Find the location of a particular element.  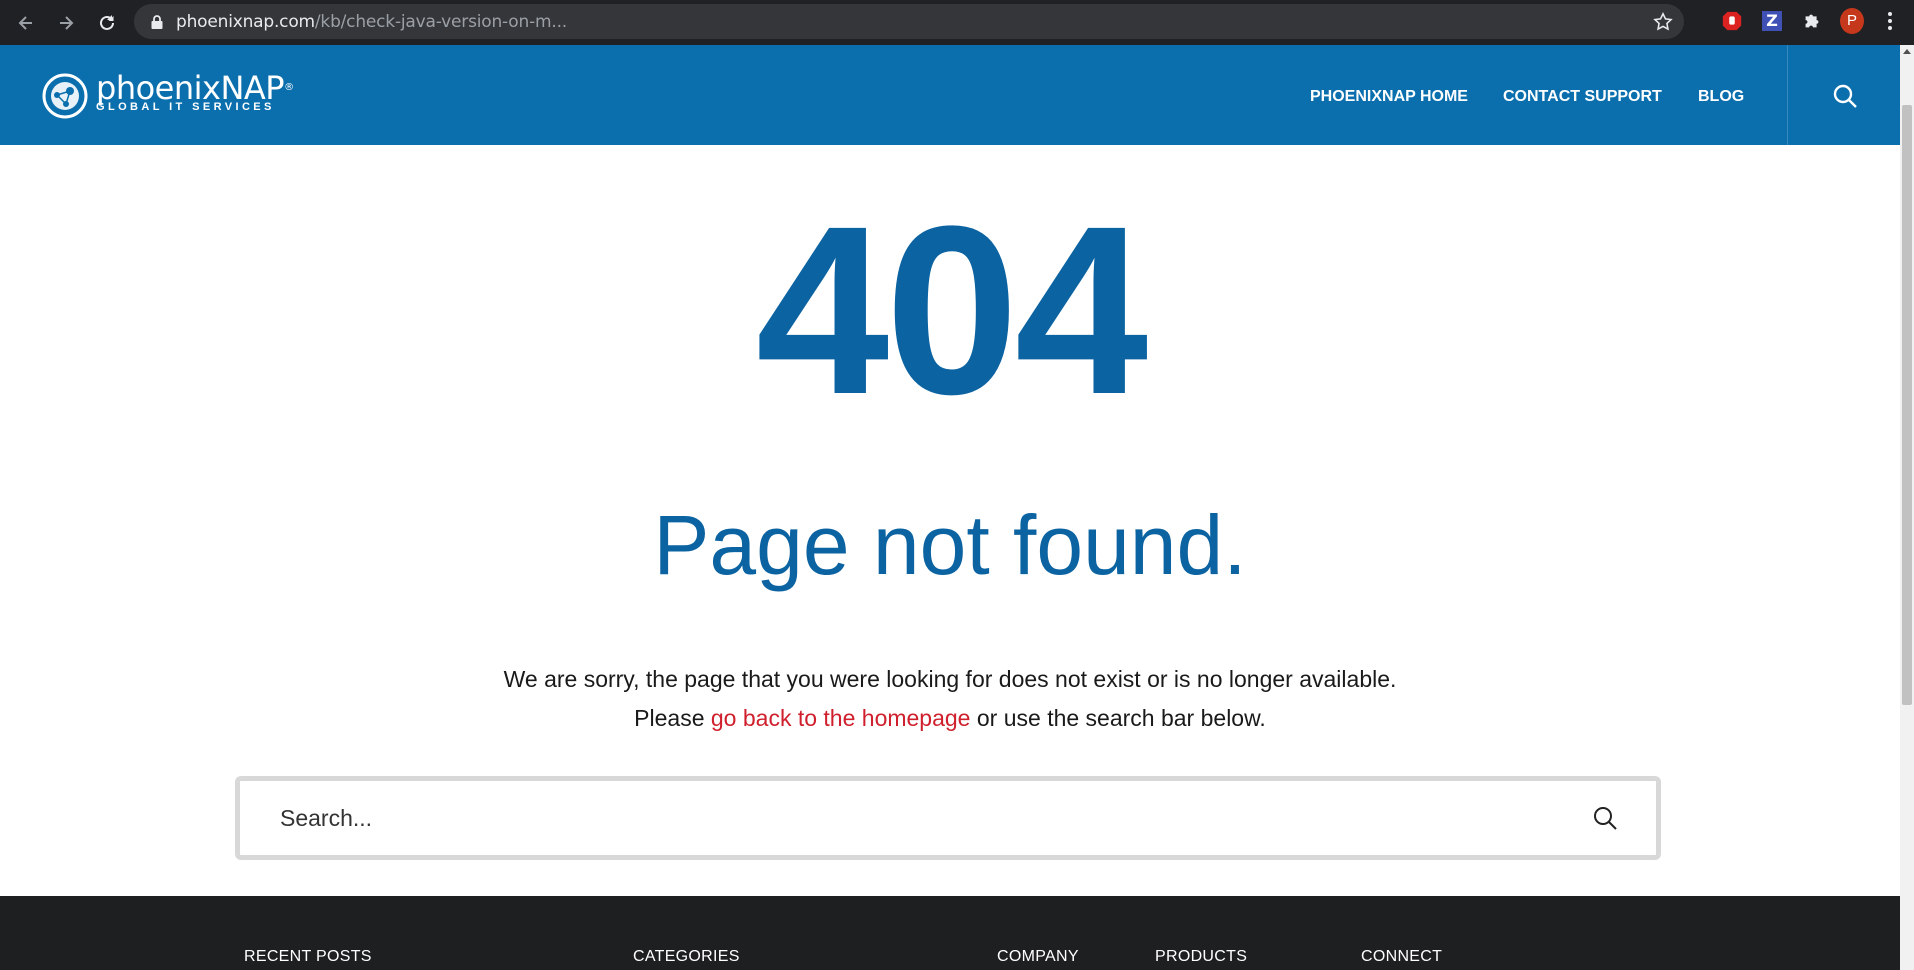

logo-trademark: ® is located at coordinates (289, 87).